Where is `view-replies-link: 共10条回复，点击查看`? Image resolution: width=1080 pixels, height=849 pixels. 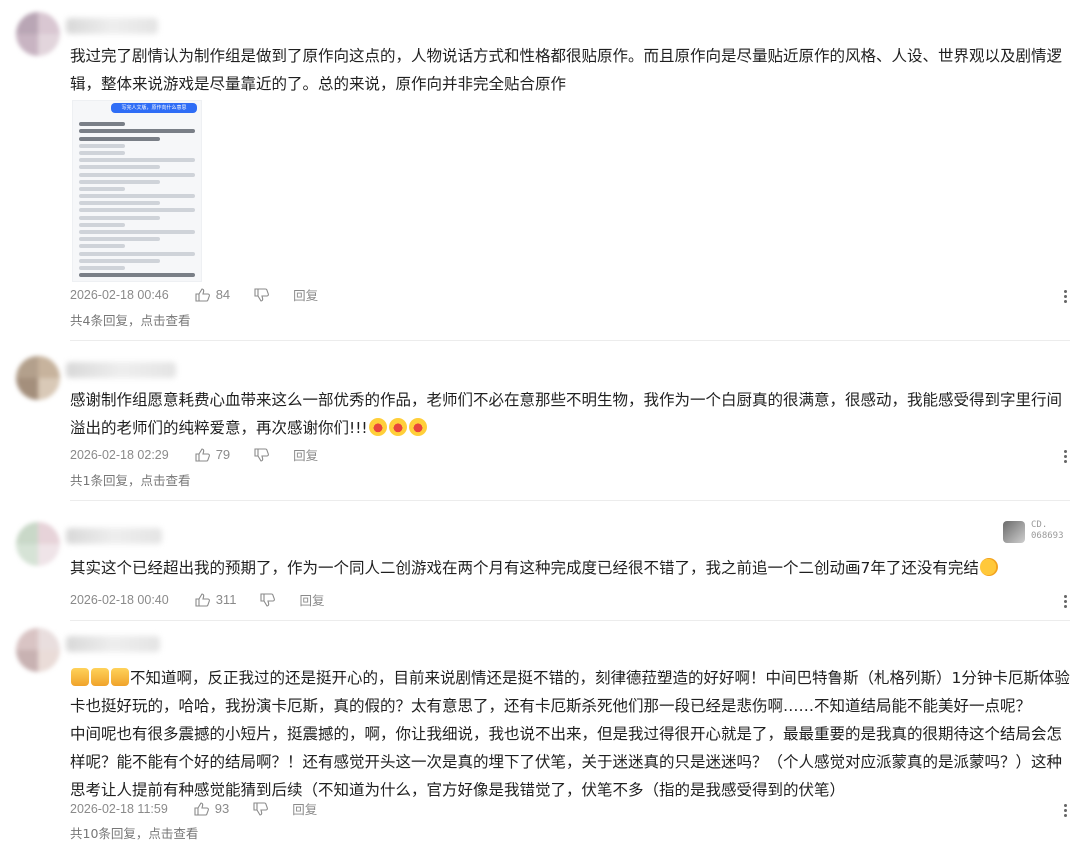 view-replies-link: 共10条回复，点击查看 is located at coordinates (134, 832).